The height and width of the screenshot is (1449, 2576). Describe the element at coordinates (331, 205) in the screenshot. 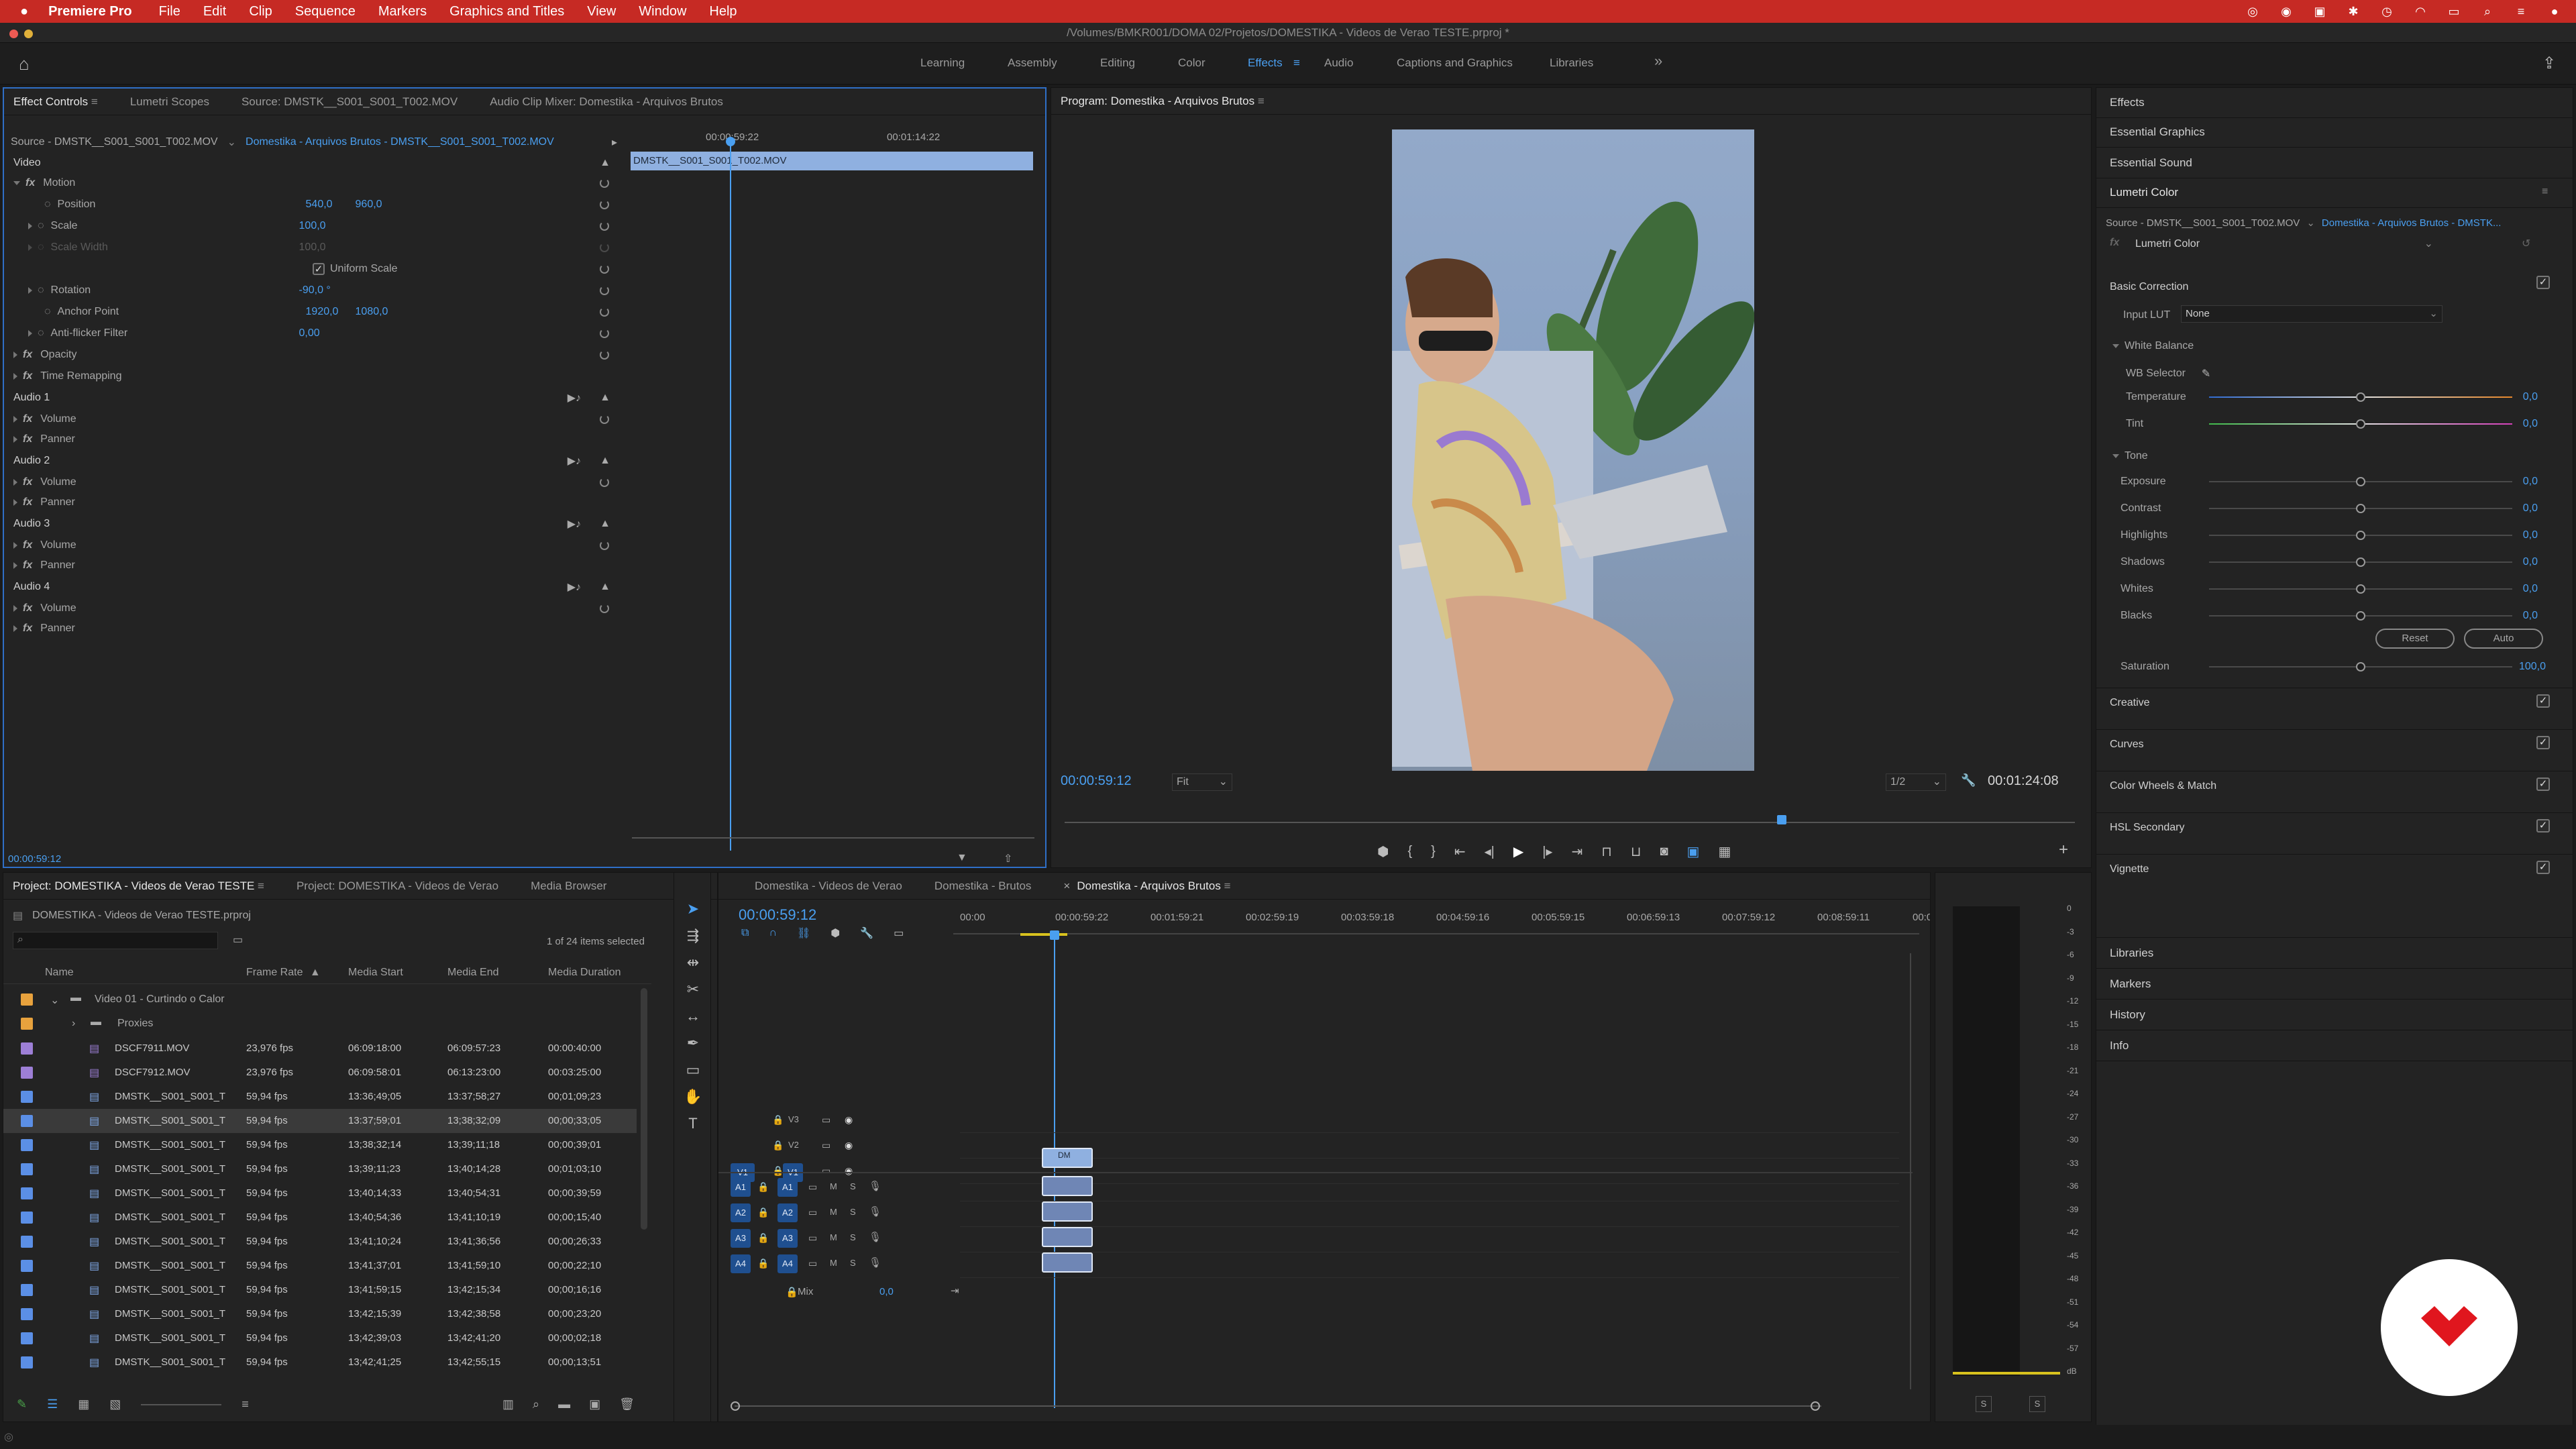

I see `position-x-value: 540,0` at that location.